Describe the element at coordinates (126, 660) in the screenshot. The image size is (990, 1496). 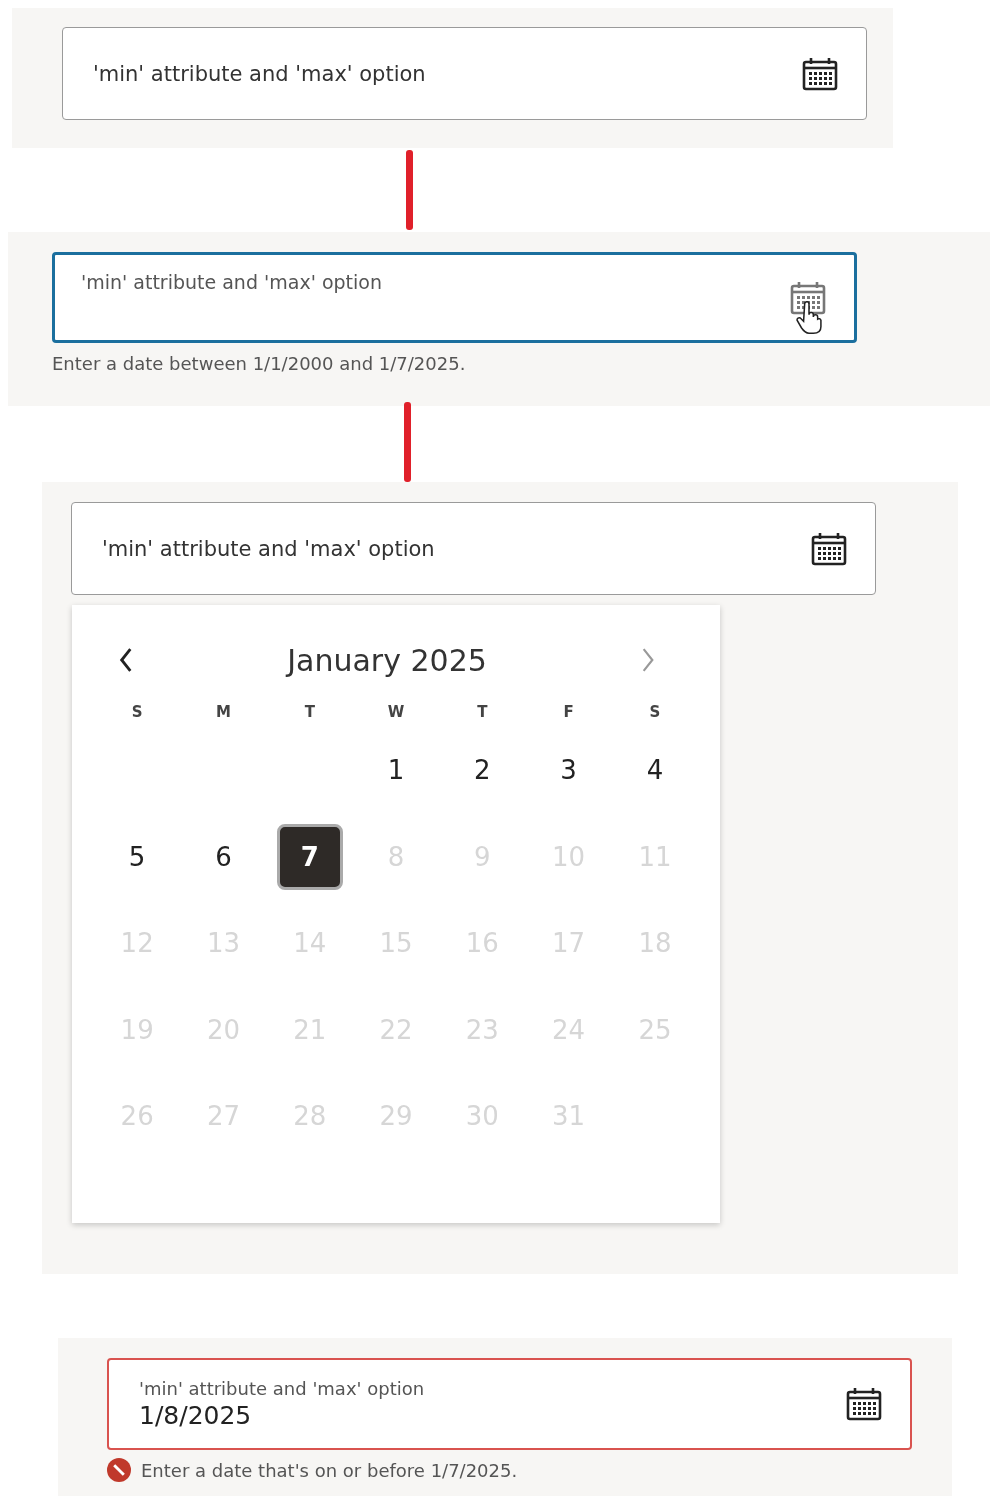
I see `previous-month-button` at that location.